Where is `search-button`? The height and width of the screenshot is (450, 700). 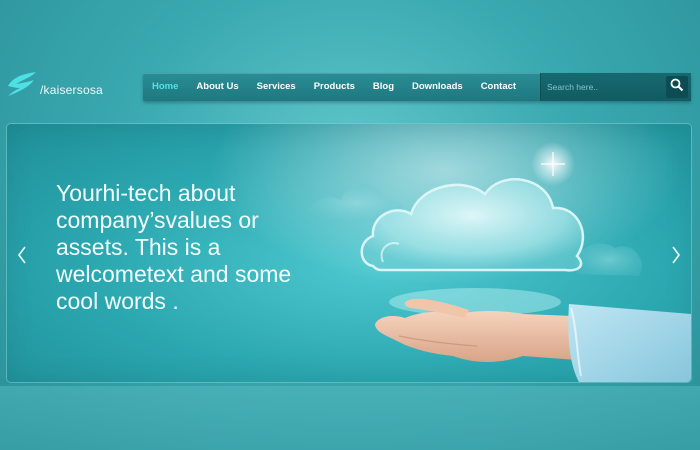
search-button is located at coordinates (677, 87).